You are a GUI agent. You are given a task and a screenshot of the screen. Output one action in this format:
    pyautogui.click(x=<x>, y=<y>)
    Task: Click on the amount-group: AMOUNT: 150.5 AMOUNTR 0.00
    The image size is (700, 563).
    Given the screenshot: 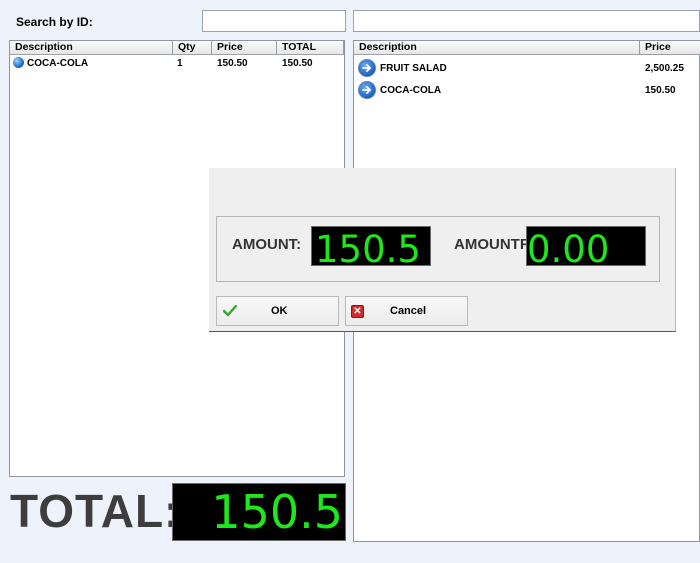 What is the action you would take?
    pyautogui.click(x=438, y=249)
    